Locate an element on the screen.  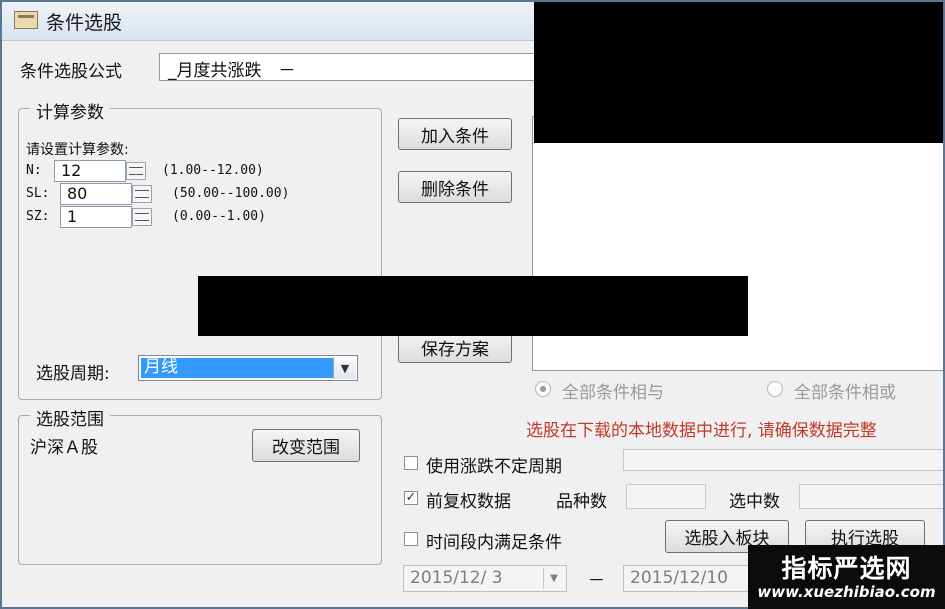
param-sl-spinner is located at coordinates (142, 194).